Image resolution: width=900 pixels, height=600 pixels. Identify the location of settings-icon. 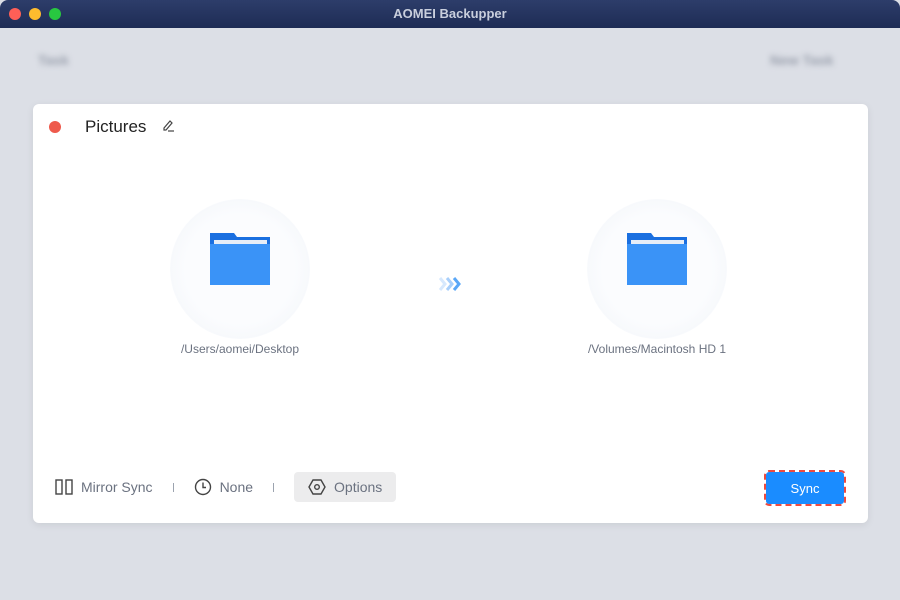
(317, 487).